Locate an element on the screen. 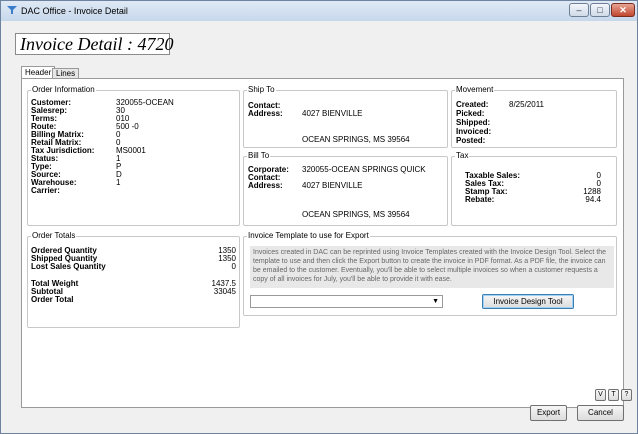 The height and width of the screenshot is (434, 638). group-title: Ship To is located at coordinates (261, 90).